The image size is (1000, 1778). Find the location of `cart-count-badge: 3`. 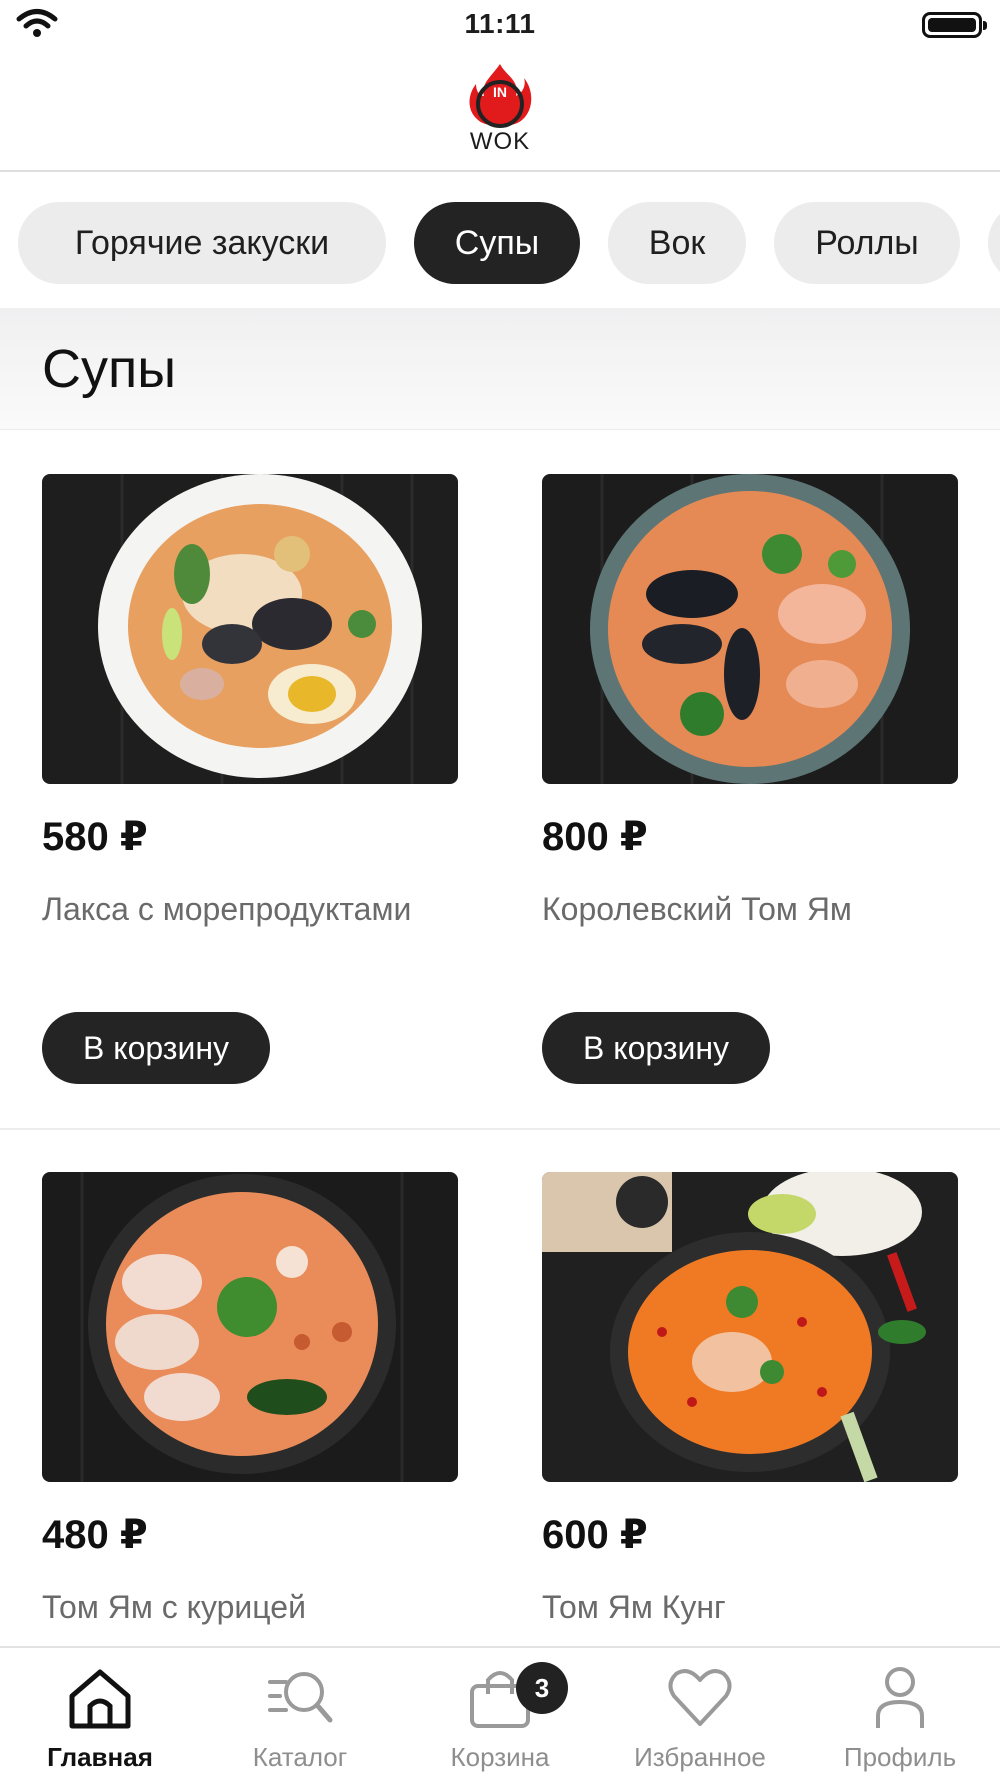

cart-count-badge: 3 is located at coordinates (542, 1688).